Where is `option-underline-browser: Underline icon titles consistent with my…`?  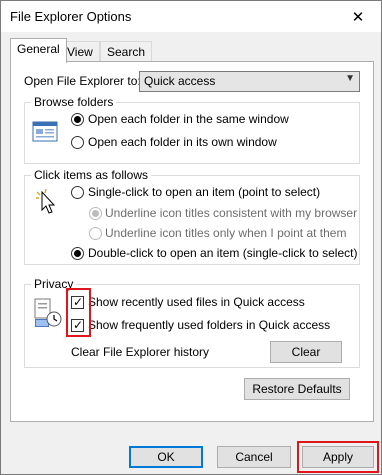
option-underline-browser: Underline icon titles consistent with my… is located at coordinates (231, 213).